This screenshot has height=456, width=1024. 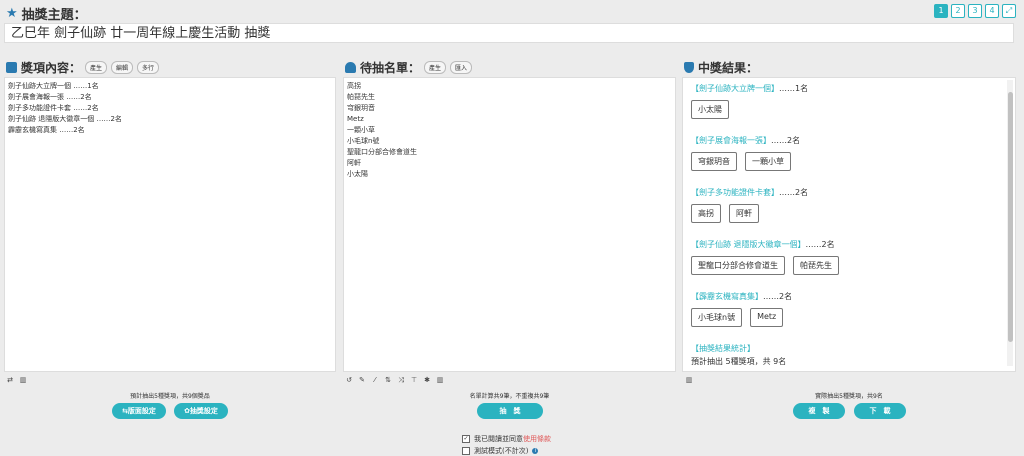 What do you see at coordinates (11, 67) in the screenshot?
I see `gift-icon` at bounding box center [11, 67].